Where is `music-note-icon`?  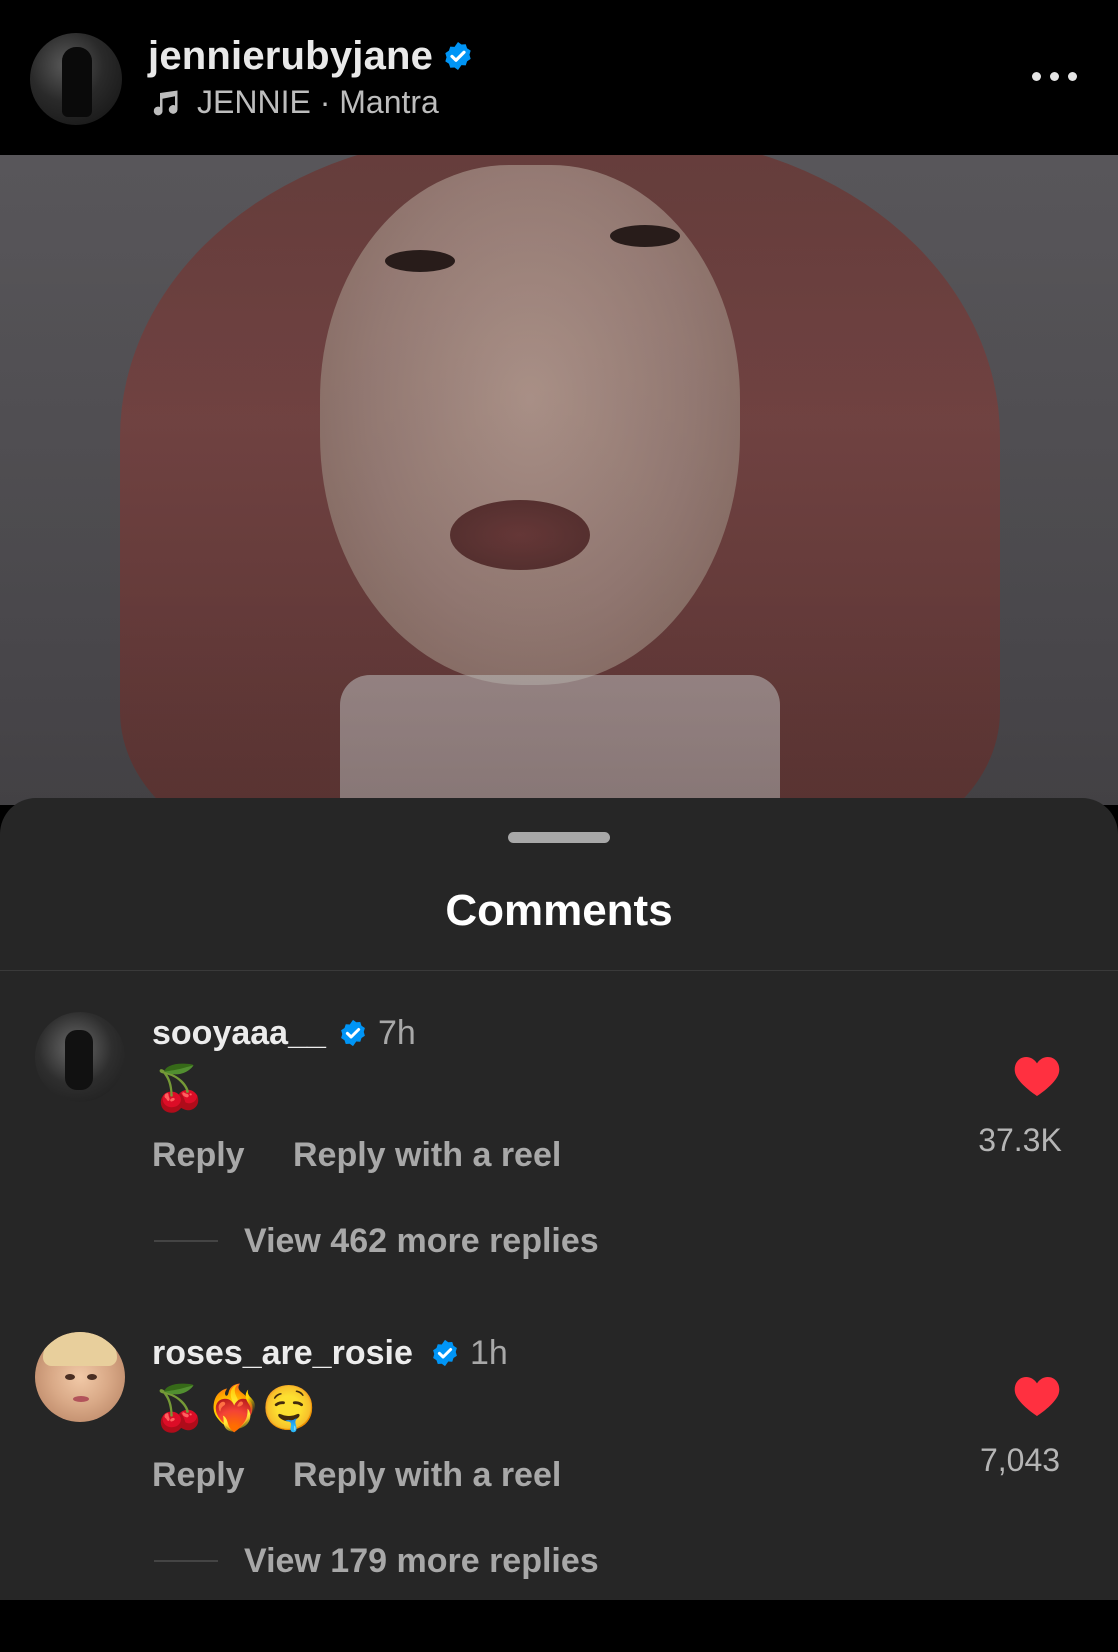 music-note-icon is located at coordinates (165, 105).